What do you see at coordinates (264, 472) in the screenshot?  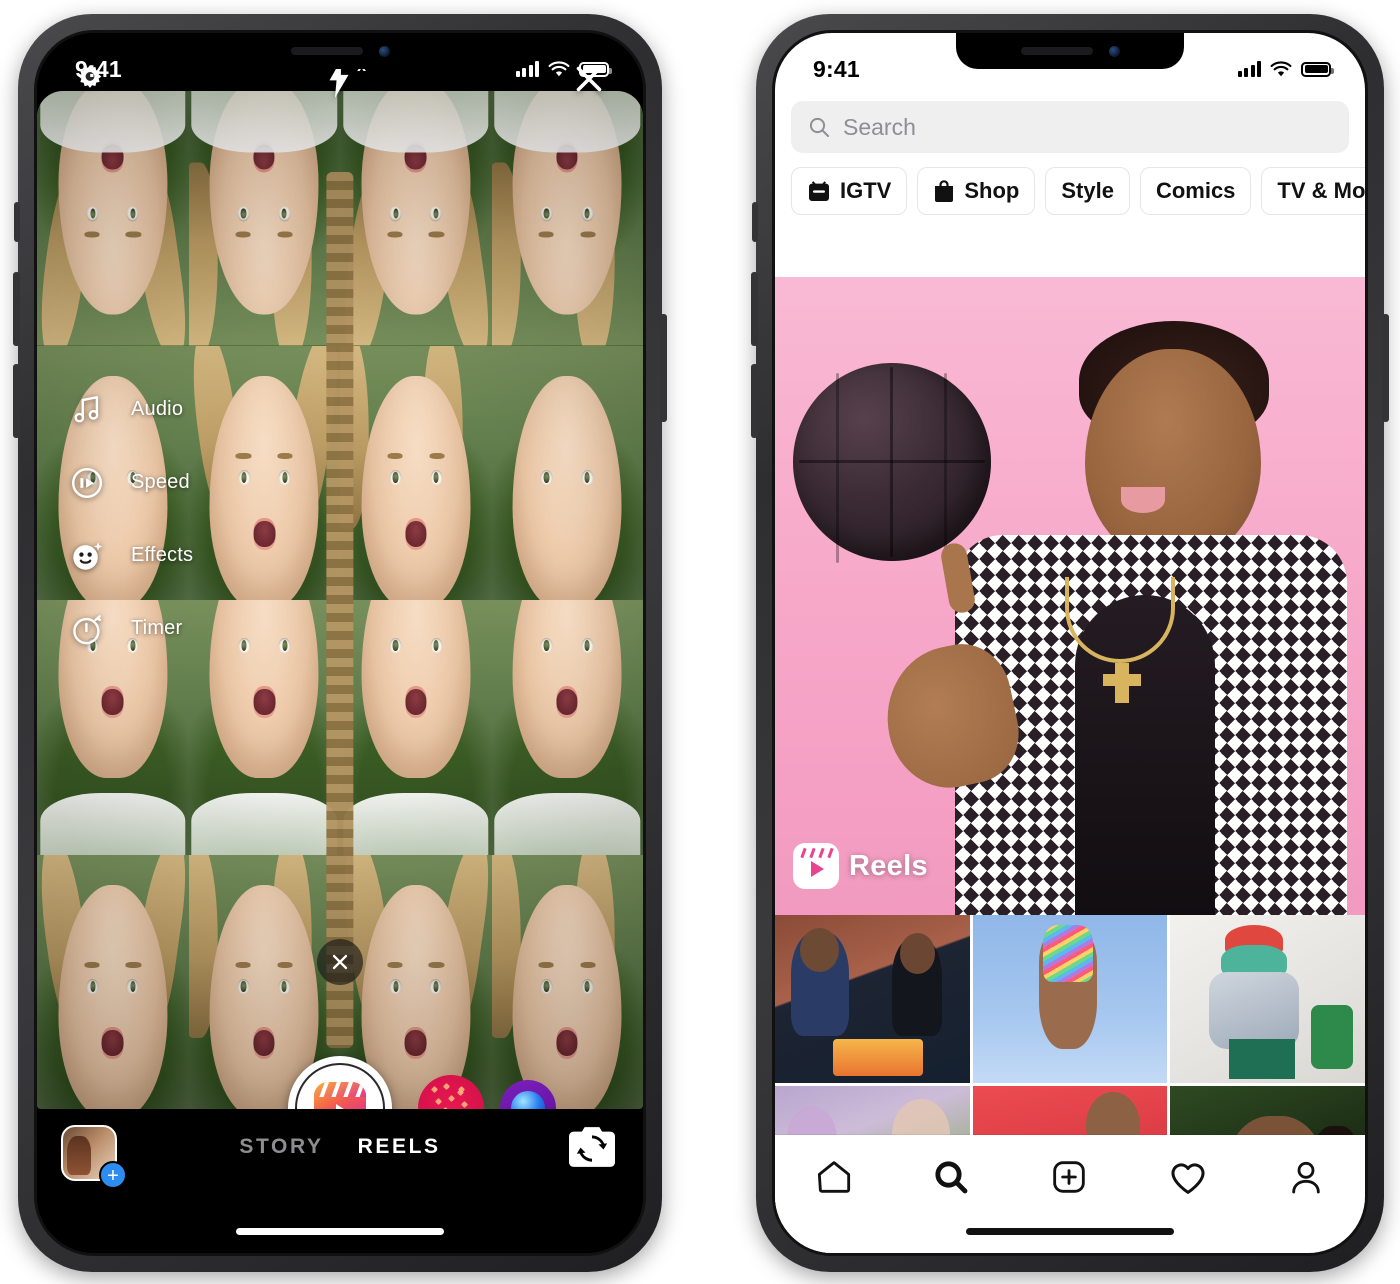 I see `vf-tile-center` at bounding box center [264, 472].